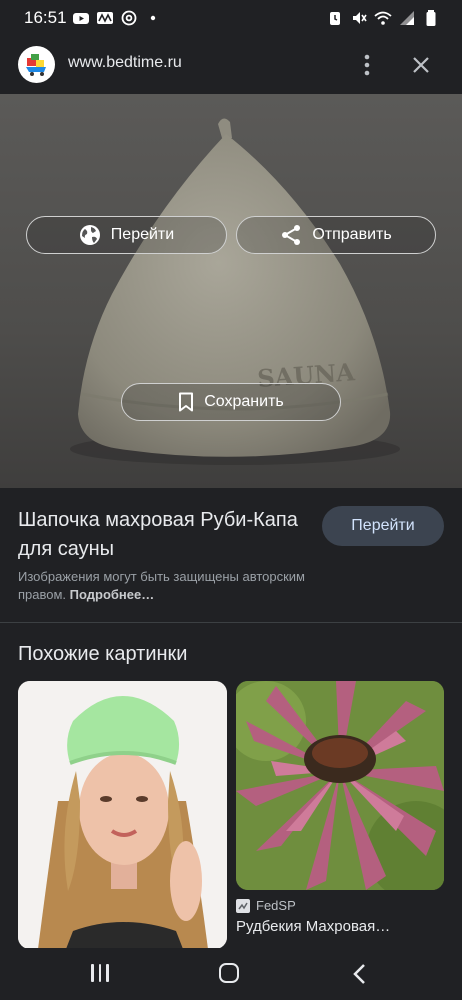 The image size is (462, 1000). Describe the element at coordinates (142, 234) in the screenshot. I see `goto-label: Перейти` at that location.